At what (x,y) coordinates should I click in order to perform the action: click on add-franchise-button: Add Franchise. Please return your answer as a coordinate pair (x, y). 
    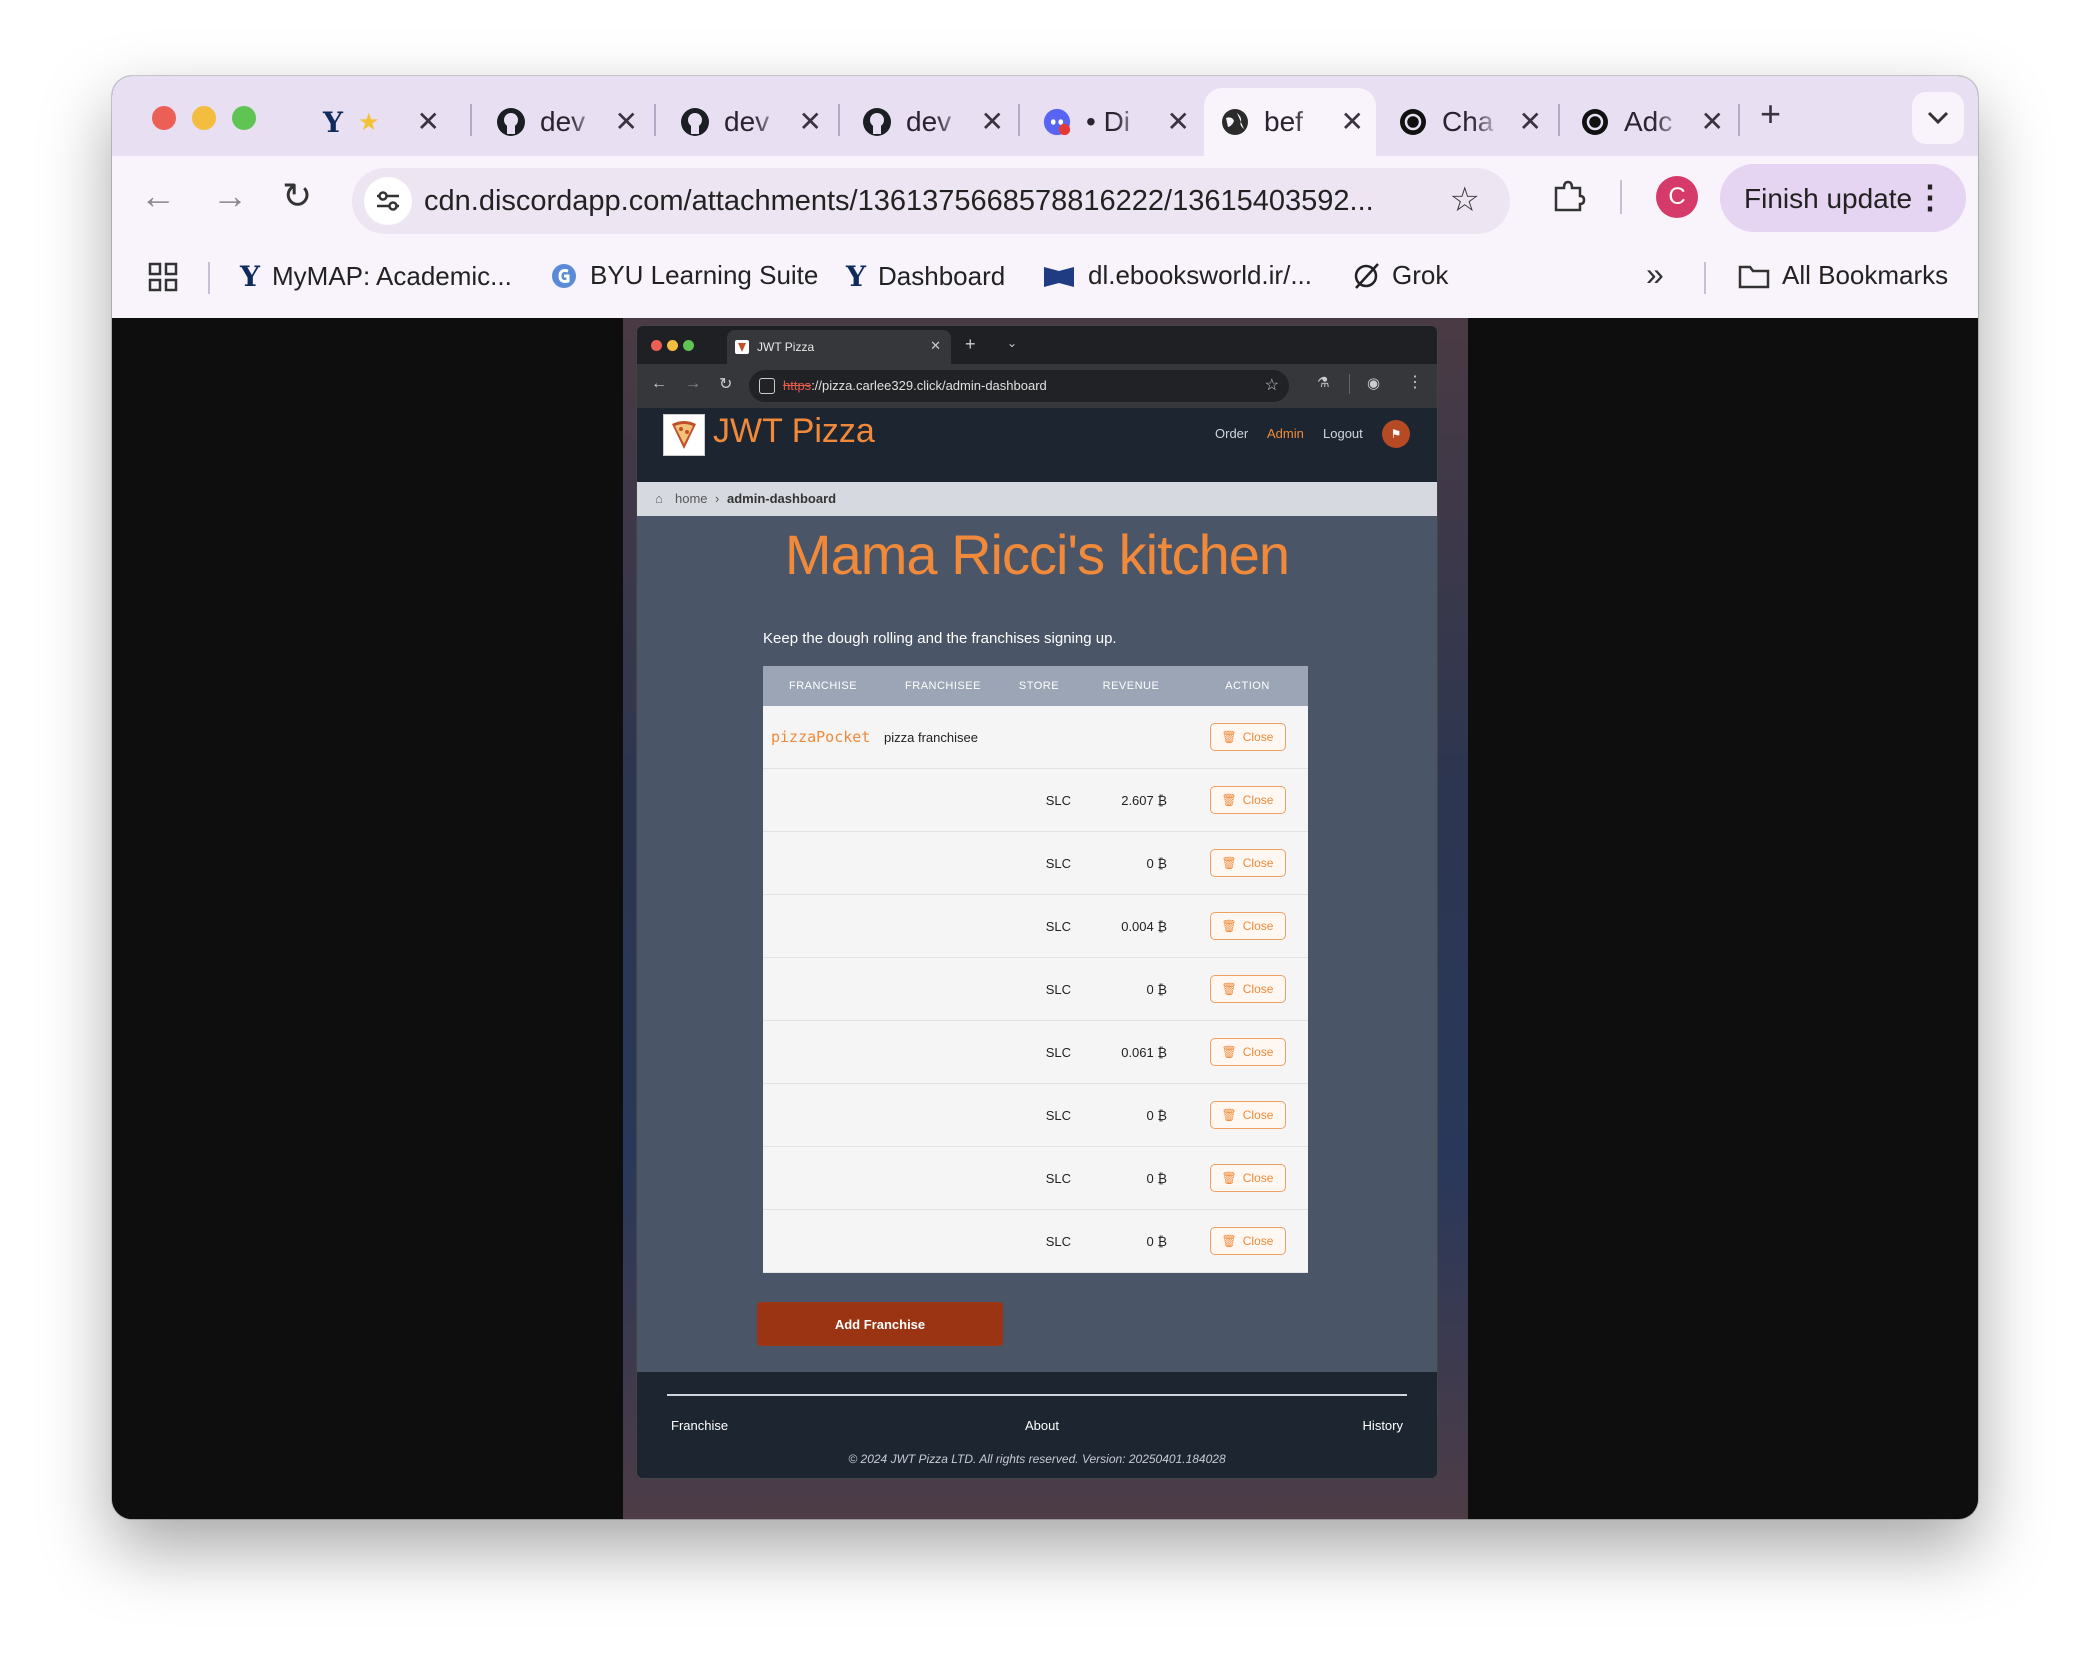
    Looking at the image, I should click on (880, 1324).